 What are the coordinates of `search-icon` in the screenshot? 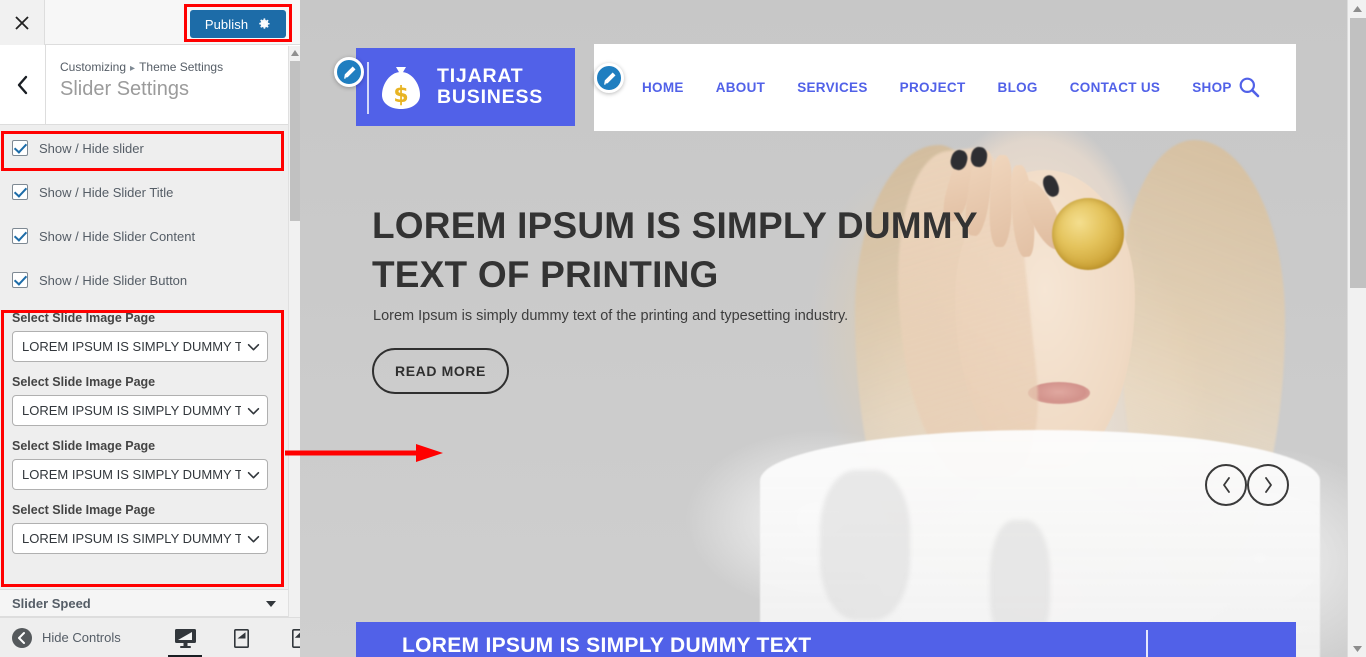 It's located at (1249, 87).